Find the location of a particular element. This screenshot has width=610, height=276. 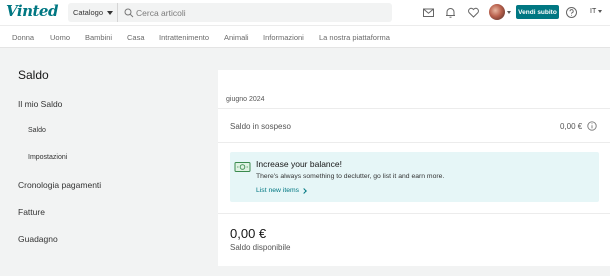

pending-balance-value: 0,00 € is located at coordinates (571, 126).